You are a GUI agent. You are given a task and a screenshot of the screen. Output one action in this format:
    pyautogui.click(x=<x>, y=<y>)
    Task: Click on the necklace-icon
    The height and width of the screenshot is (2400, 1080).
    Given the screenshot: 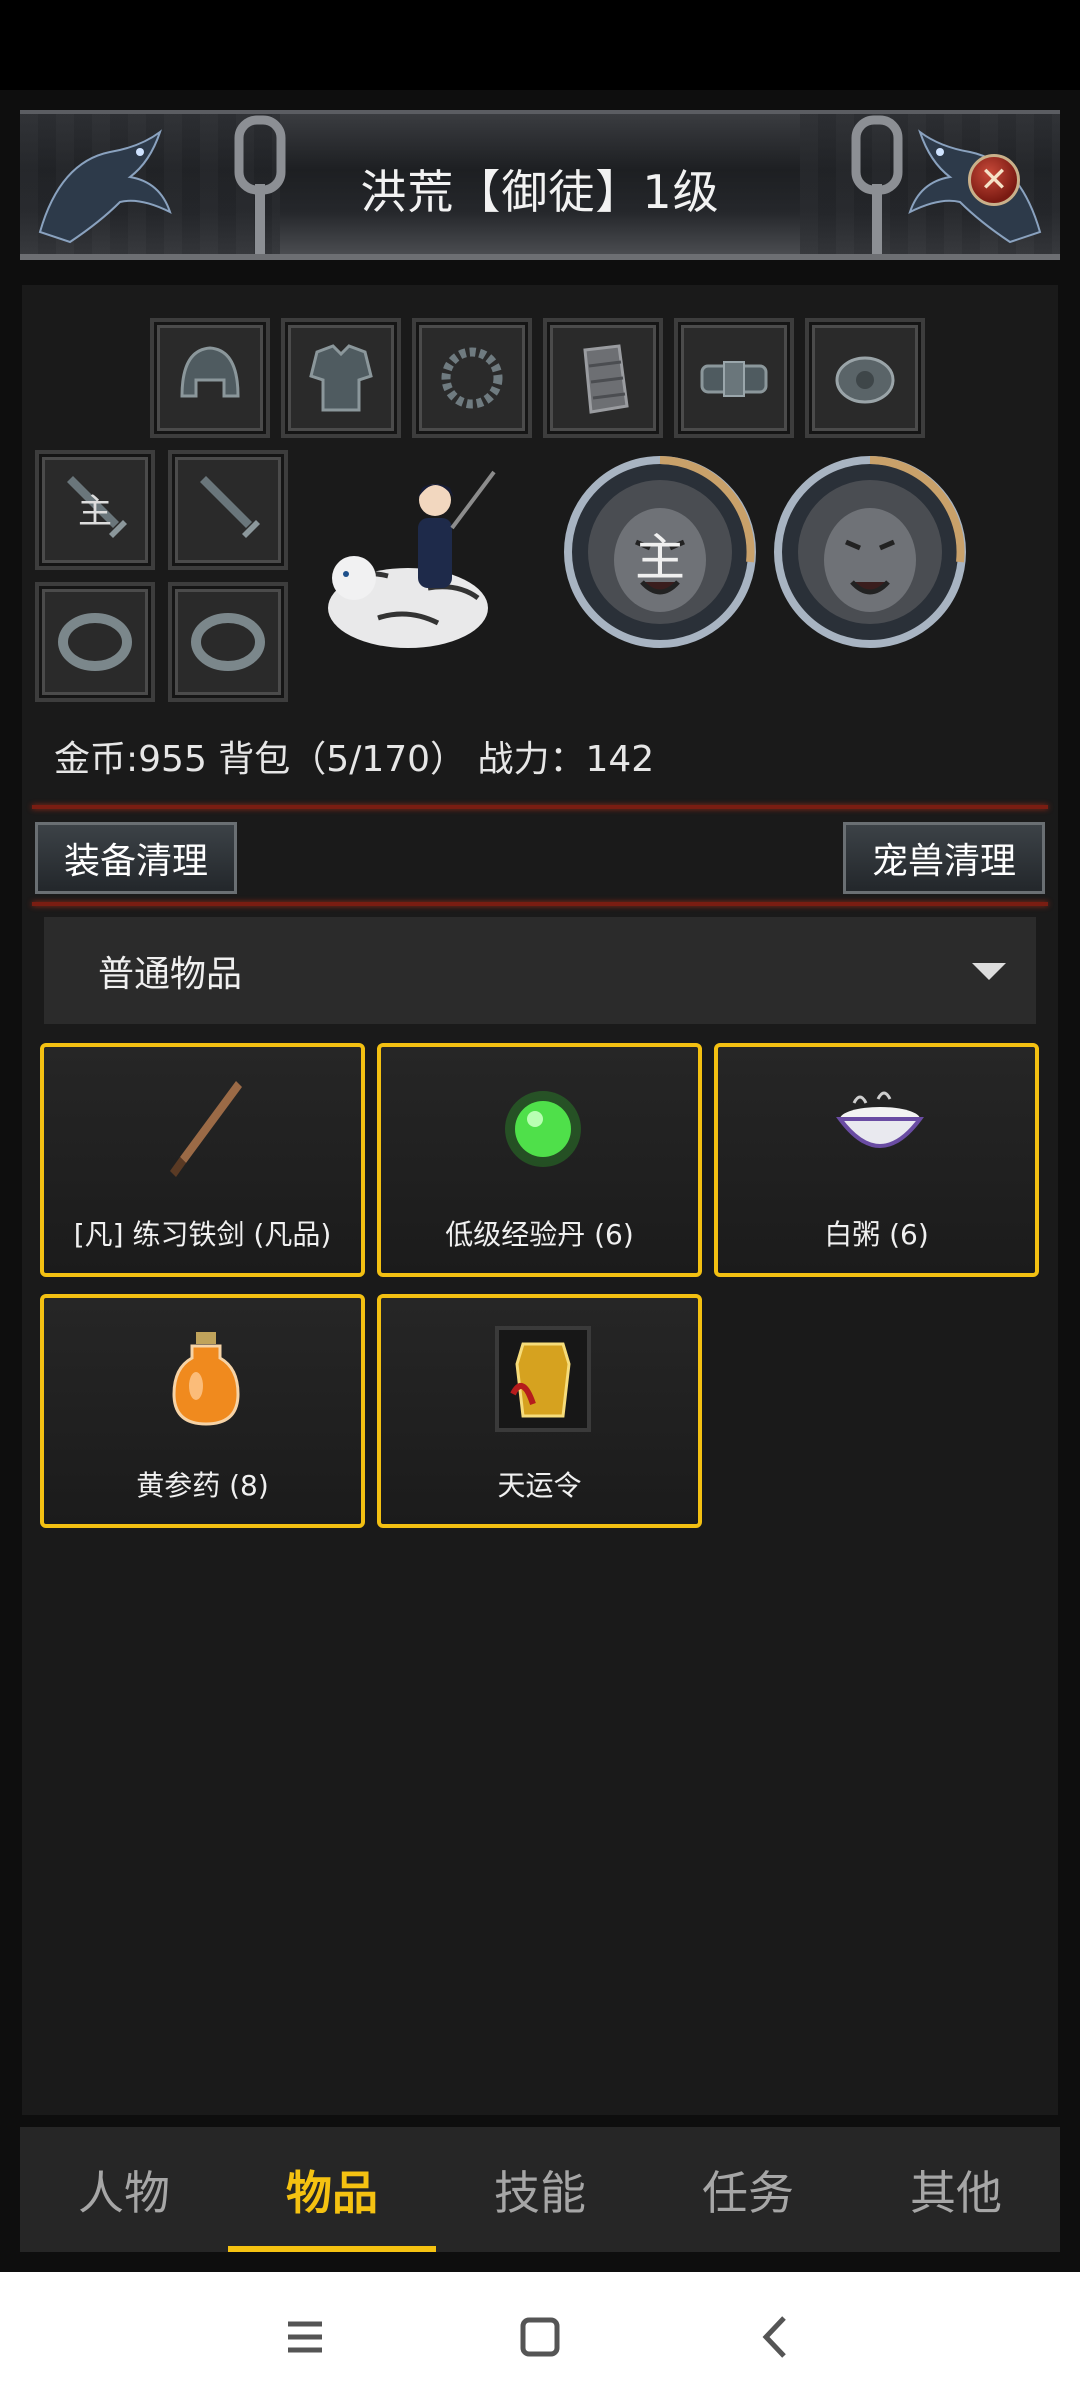 What is the action you would take?
    pyautogui.click(x=472, y=378)
    